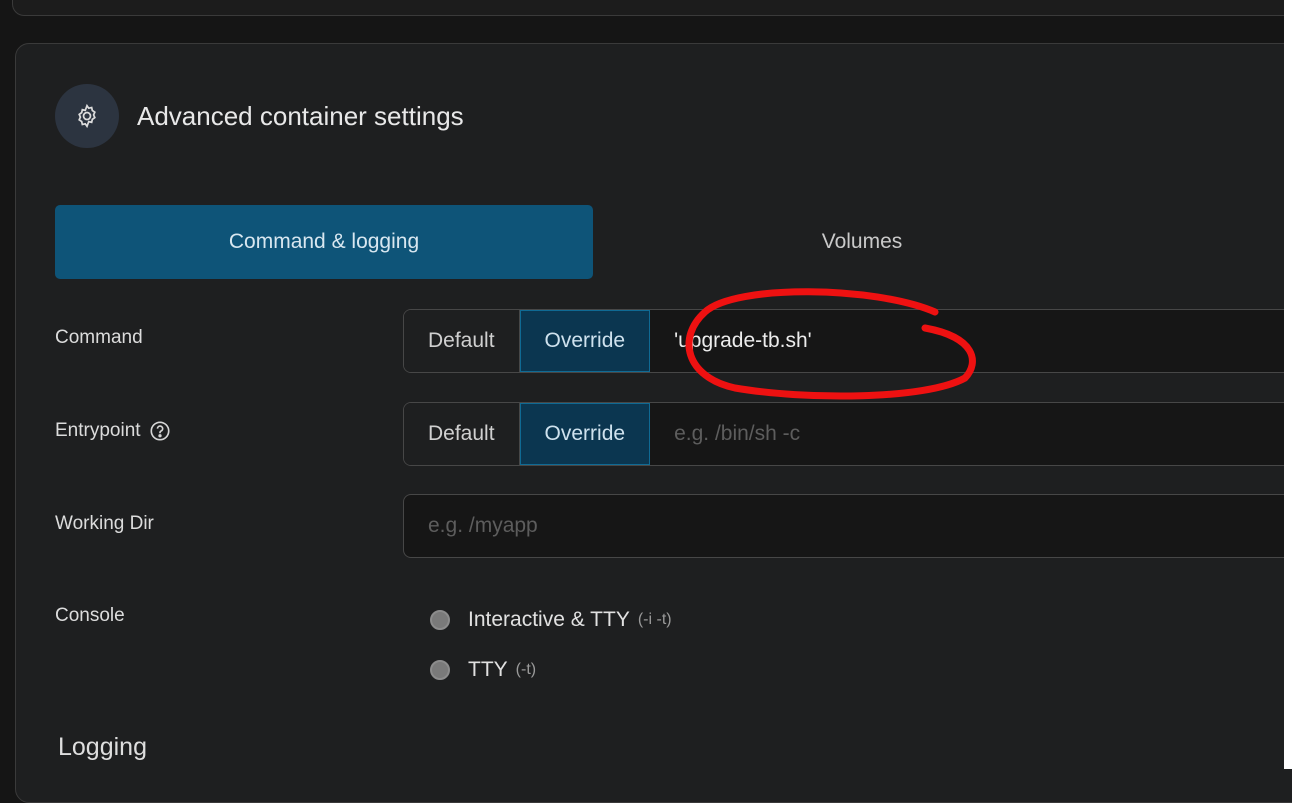 This screenshot has height=803, width=1292. Describe the element at coordinates (1288, 384) in the screenshot. I see `page-edge` at that location.